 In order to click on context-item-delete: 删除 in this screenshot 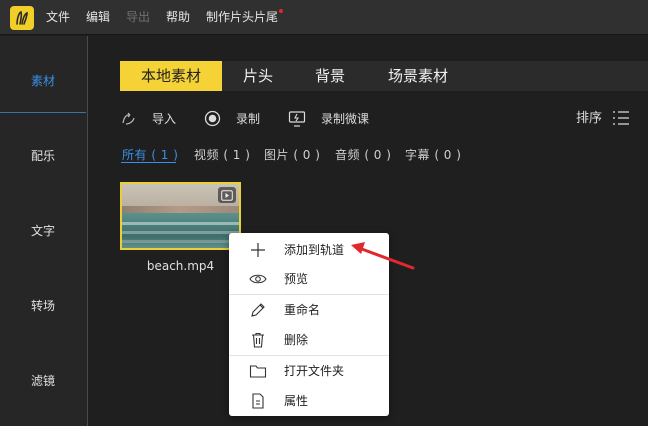, I will do `click(309, 340)`.